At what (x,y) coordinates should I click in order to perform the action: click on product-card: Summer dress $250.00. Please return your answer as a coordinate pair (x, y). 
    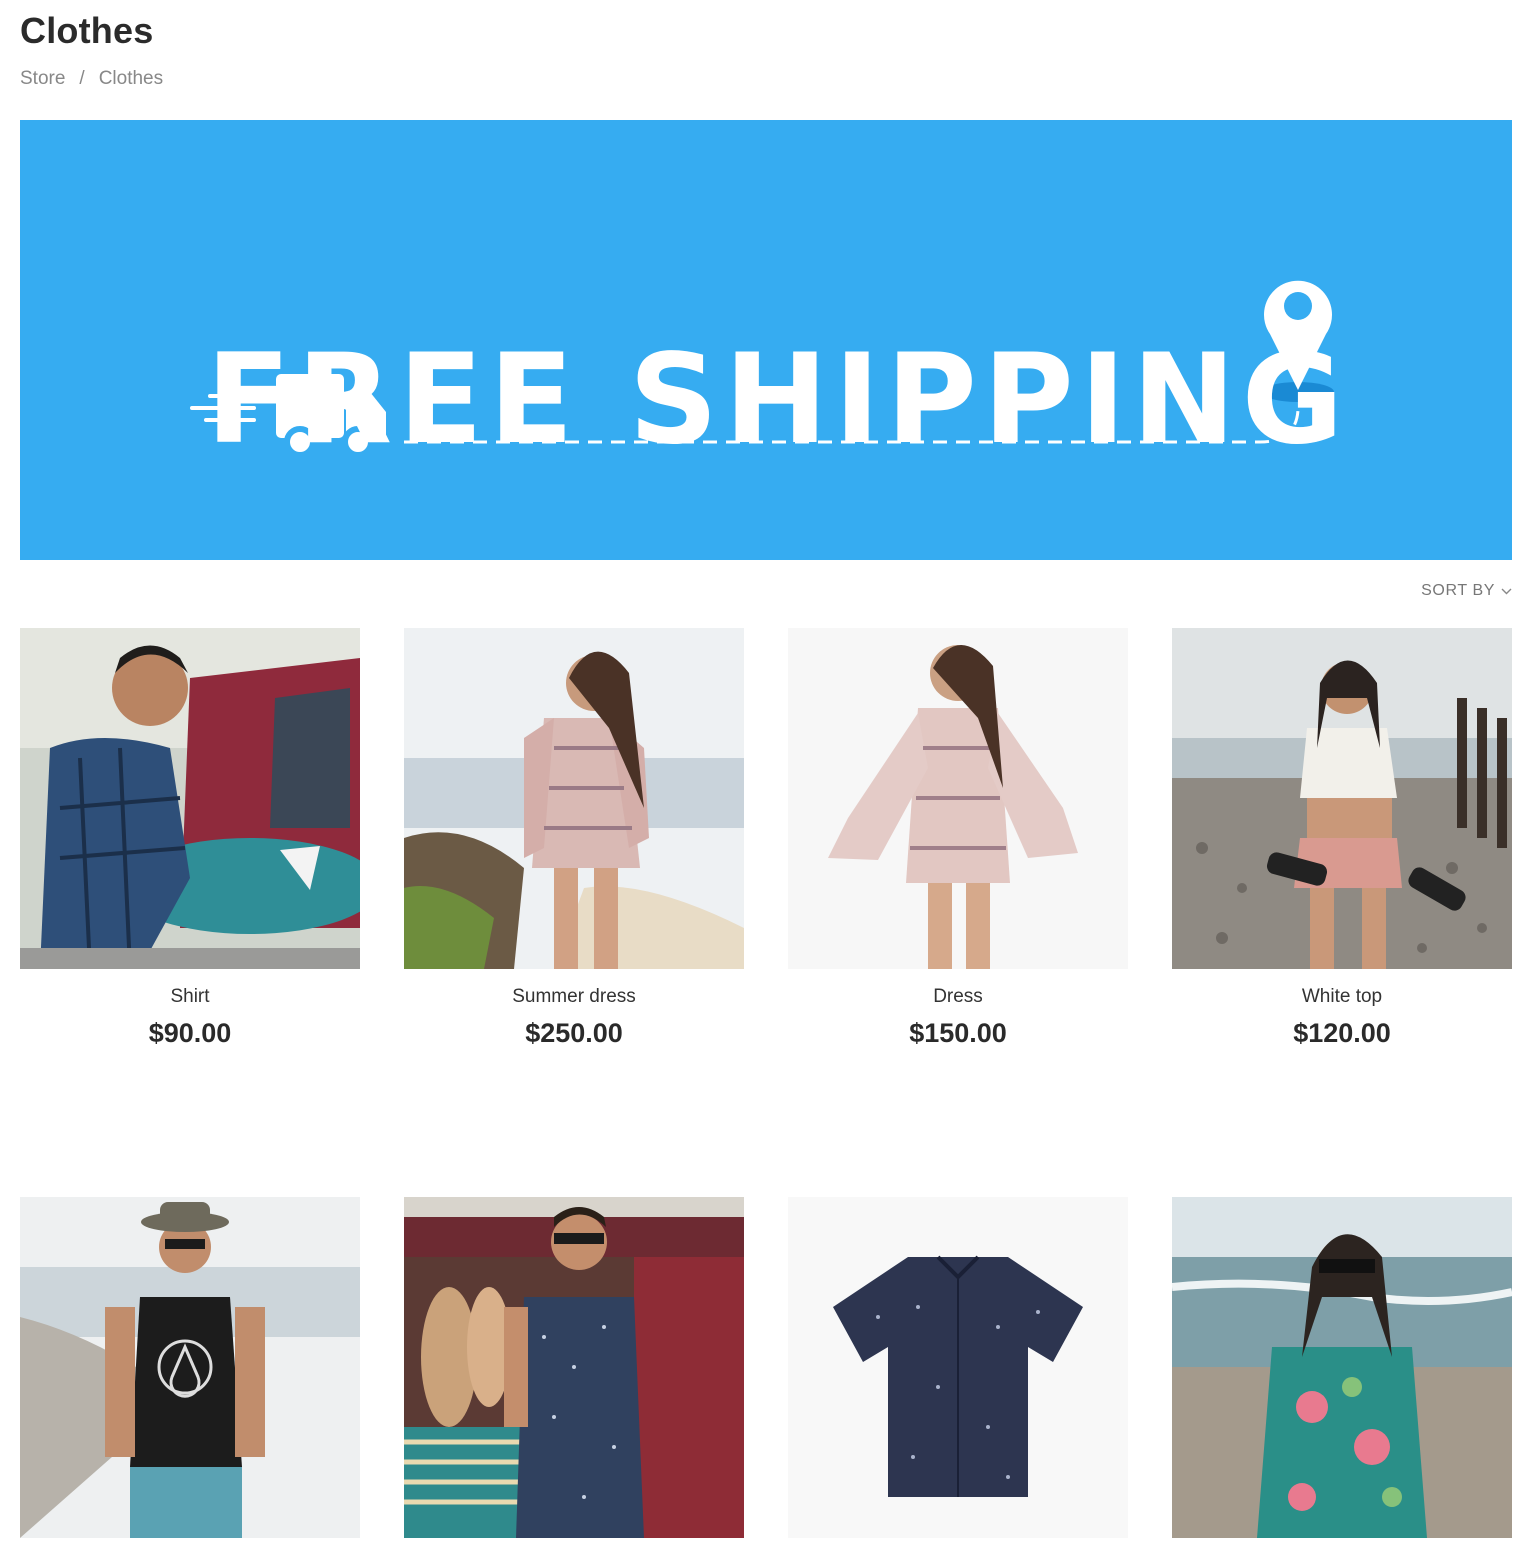
    Looking at the image, I should click on (574, 838).